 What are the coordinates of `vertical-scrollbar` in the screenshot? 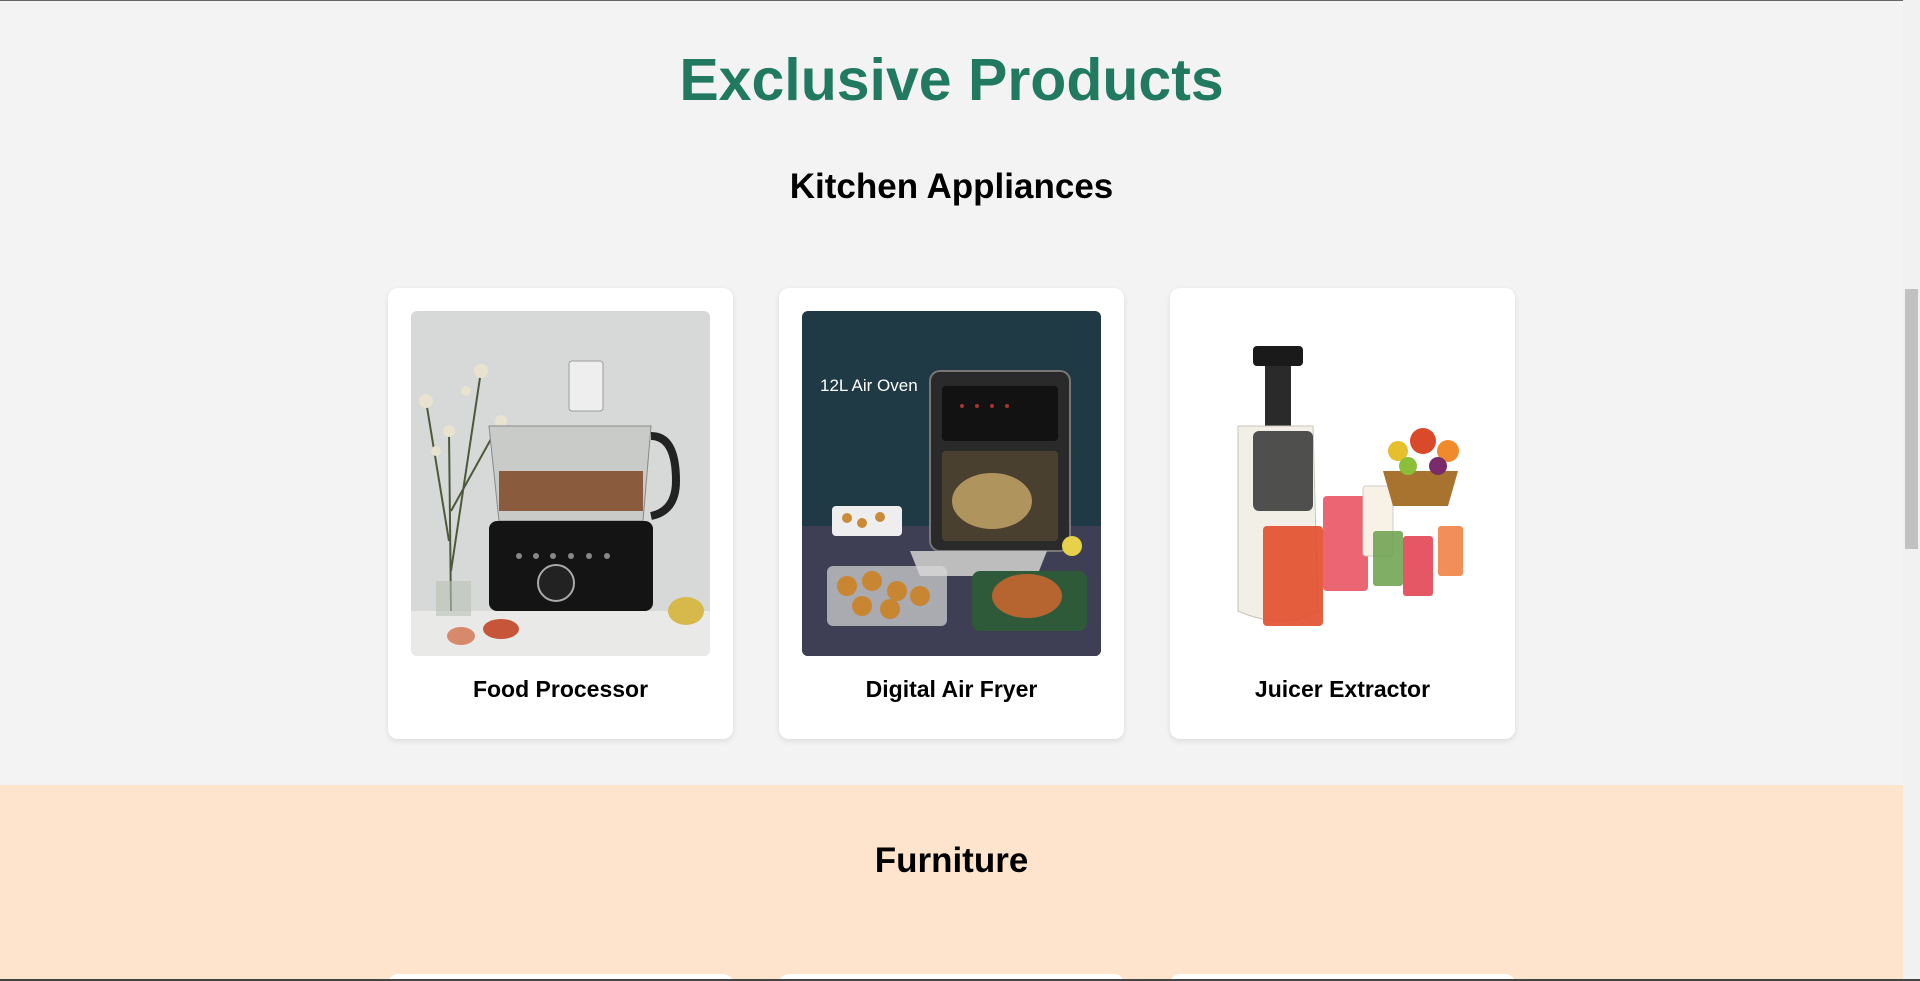 It's located at (1911, 490).